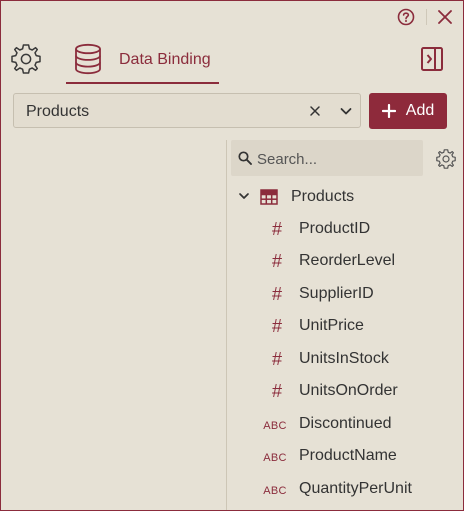 Image resolution: width=464 pixels, height=511 pixels. Describe the element at coordinates (426, 17) in the screenshot. I see `toolbar-separator` at that location.